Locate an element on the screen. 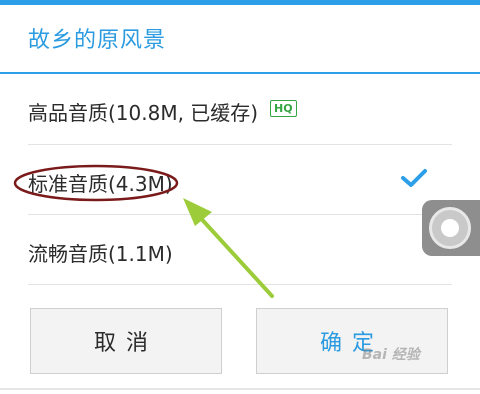 Image resolution: width=480 pixels, height=394 pixels. assistive-touch-core is located at coordinates (450, 228).